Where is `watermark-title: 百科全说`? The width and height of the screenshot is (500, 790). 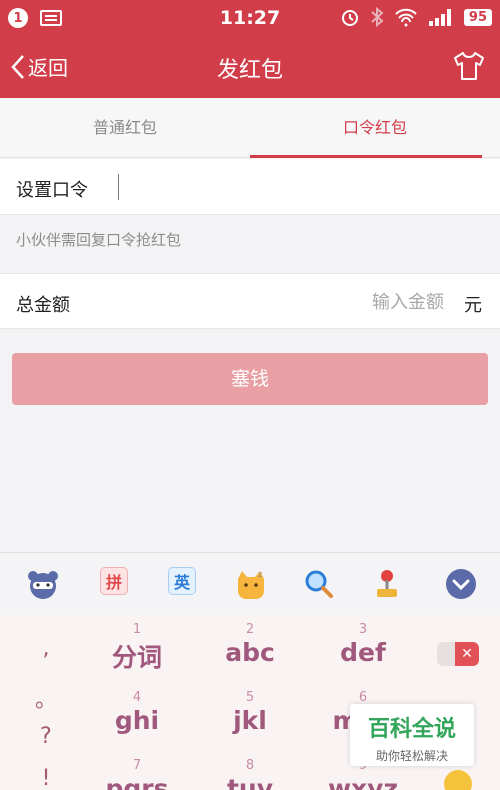 watermark-title: 百科全说 is located at coordinates (411, 729).